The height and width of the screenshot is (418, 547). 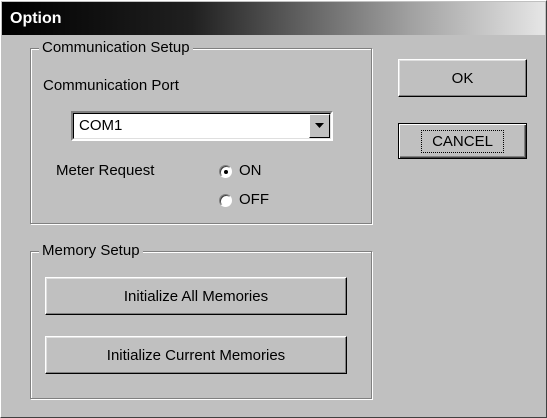 I want to click on initialize-all-memories-label: Initialize All Memories, so click(x=196, y=296).